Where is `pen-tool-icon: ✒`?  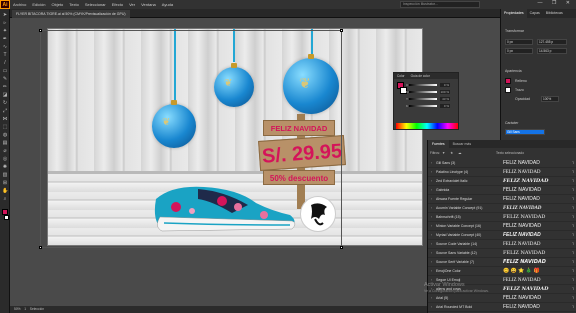 pen-tool-icon: ✒ is located at coordinates (5, 39).